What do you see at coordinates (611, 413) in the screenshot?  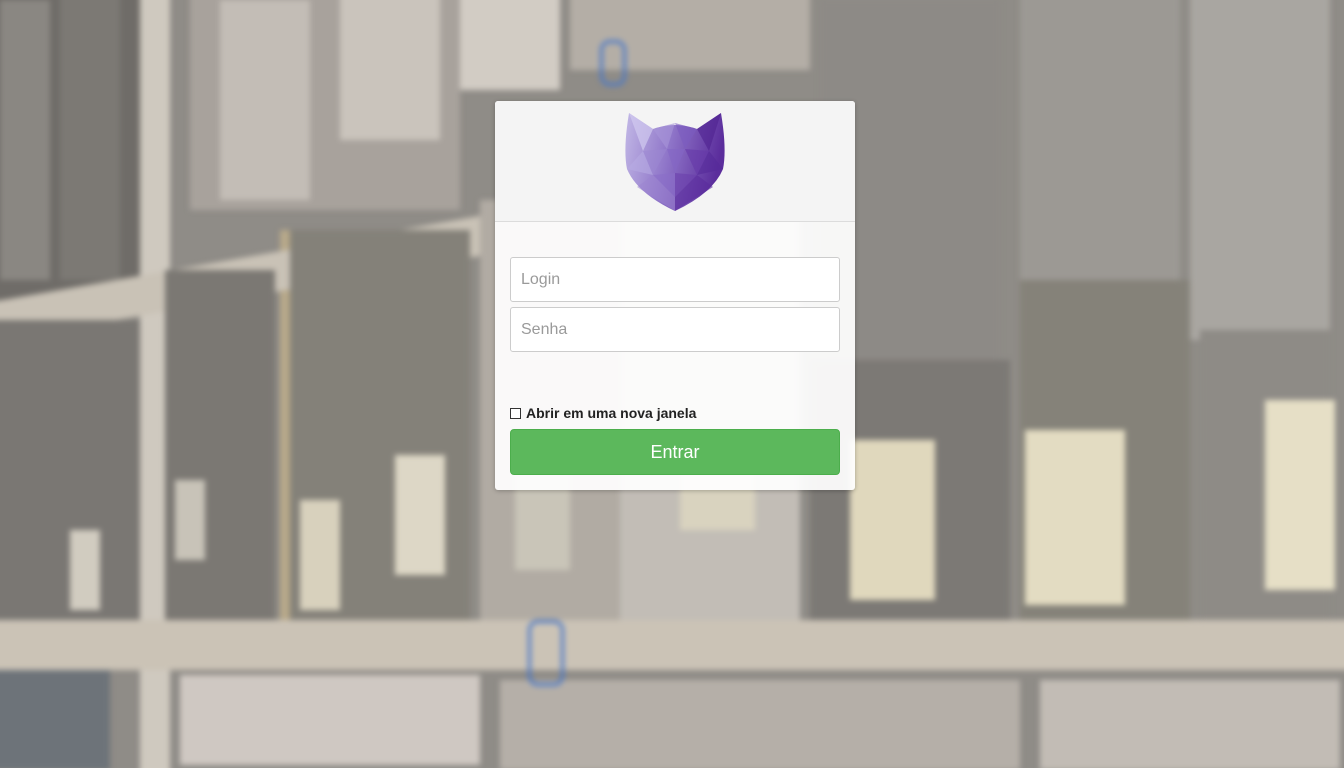 I see `new-window-label: Abrir em uma nova janela` at bounding box center [611, 413].